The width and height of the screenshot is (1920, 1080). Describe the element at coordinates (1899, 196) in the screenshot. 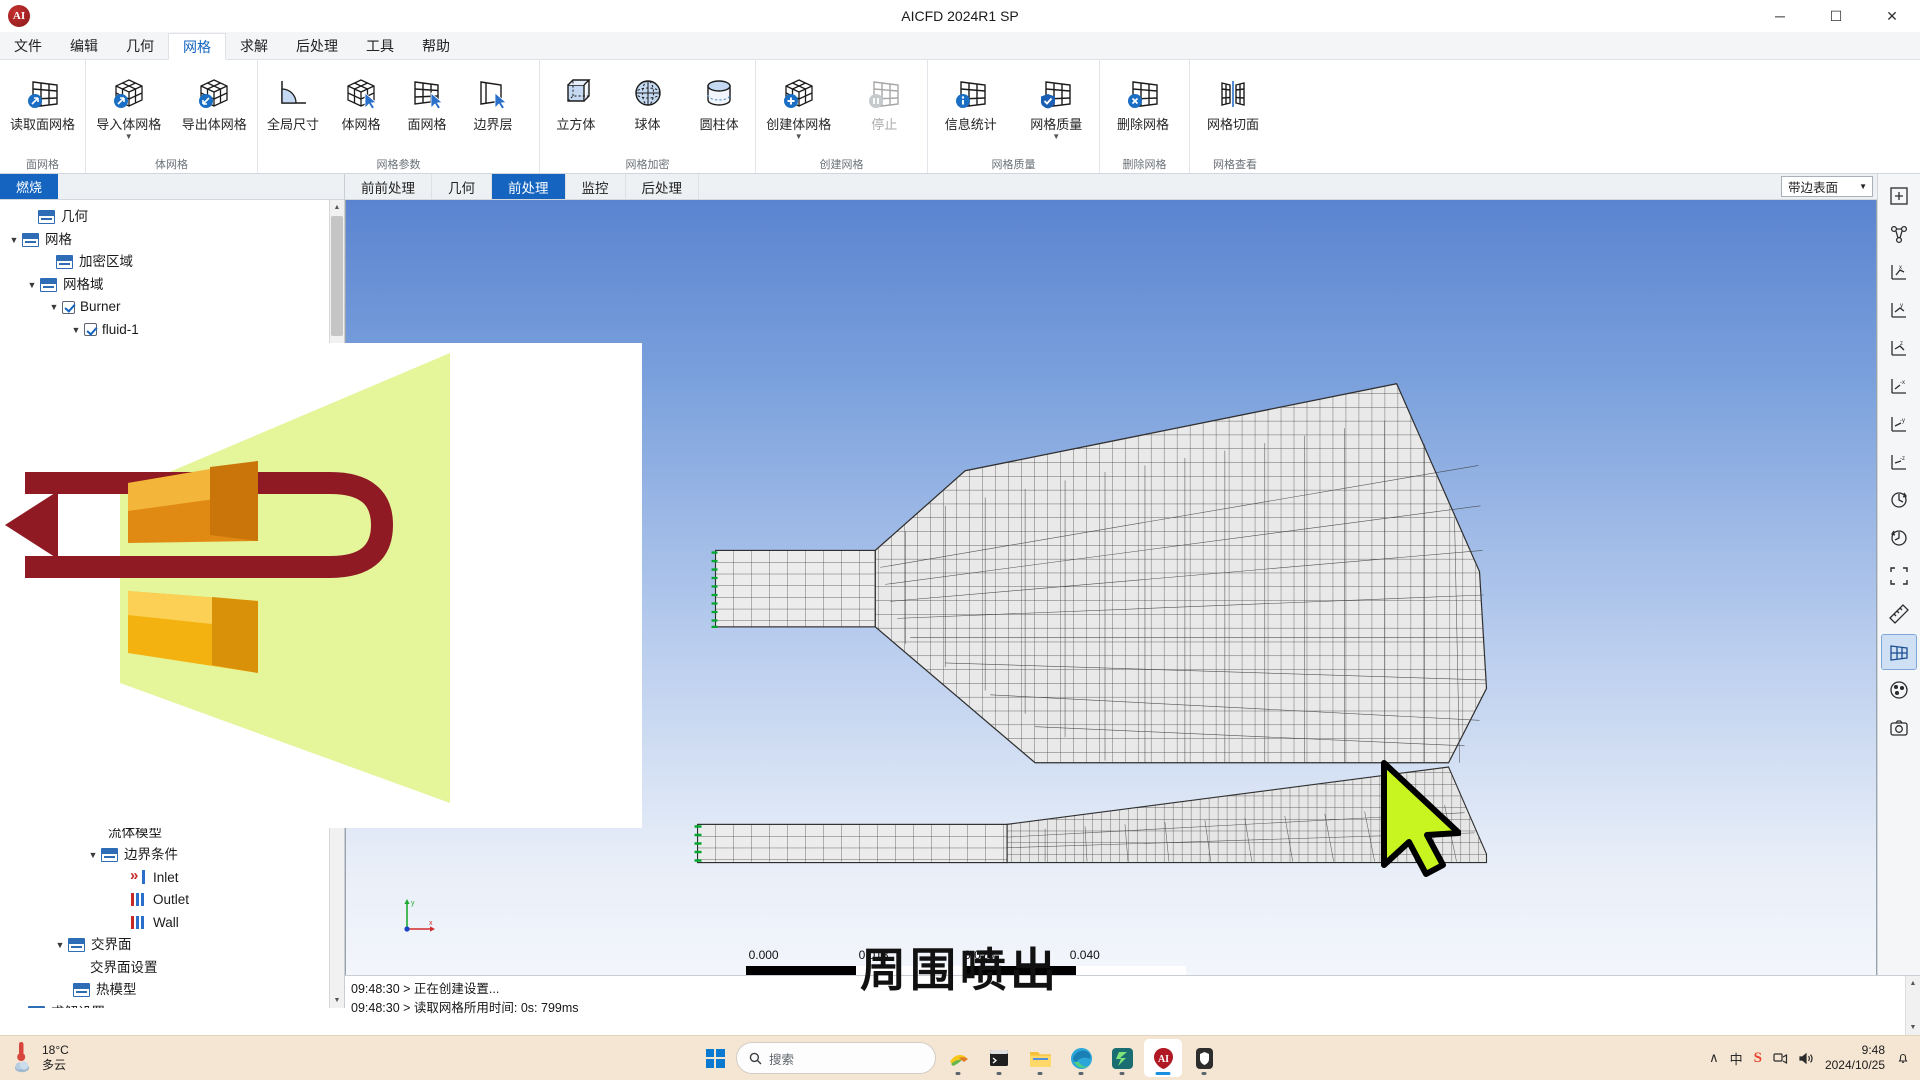

I see `fit-view-icon` at that location.